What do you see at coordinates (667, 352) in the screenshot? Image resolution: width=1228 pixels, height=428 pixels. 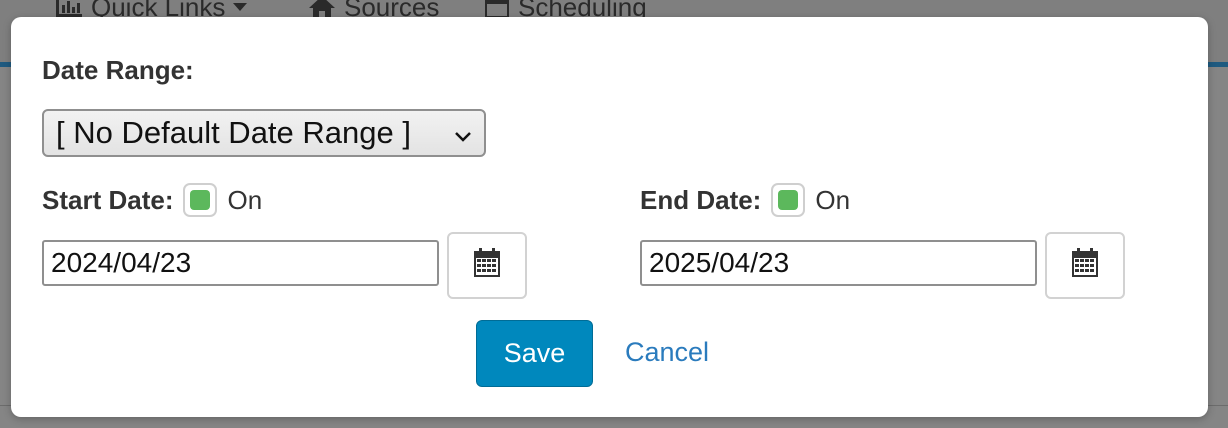 I see `cancel-link: Cancel` at bounding box center [667, 352].